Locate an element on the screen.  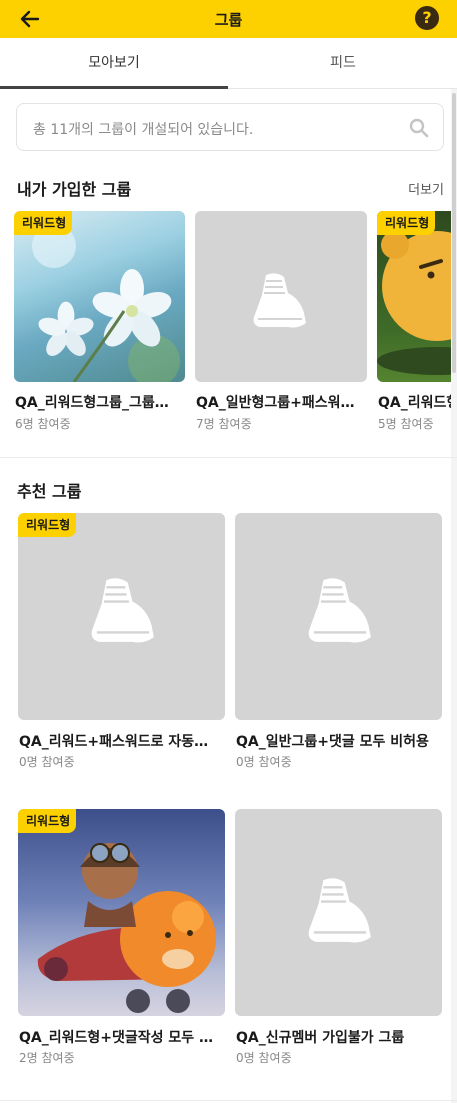
tab-bar: 모아보기 피드 is located at coordinates (228, 63).